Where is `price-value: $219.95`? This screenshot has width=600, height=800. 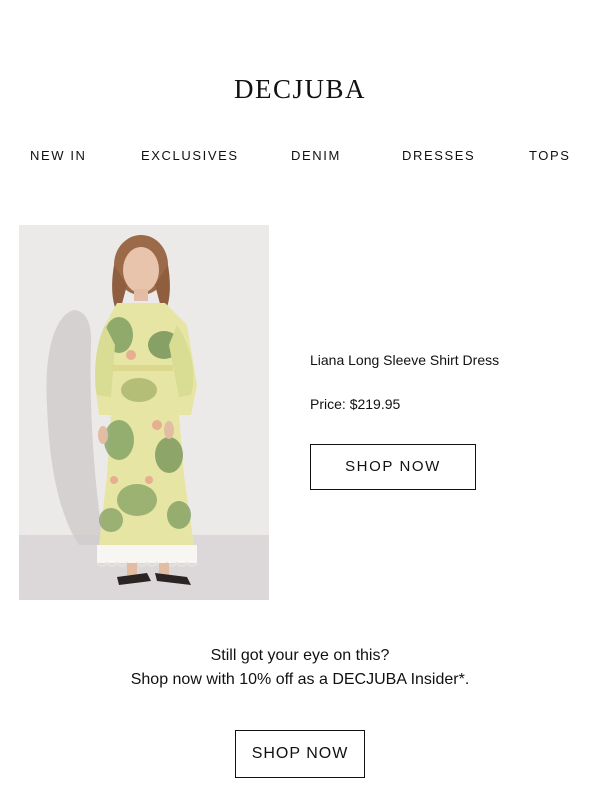
price-value: $219.95 is located at coordinates (375, 404).